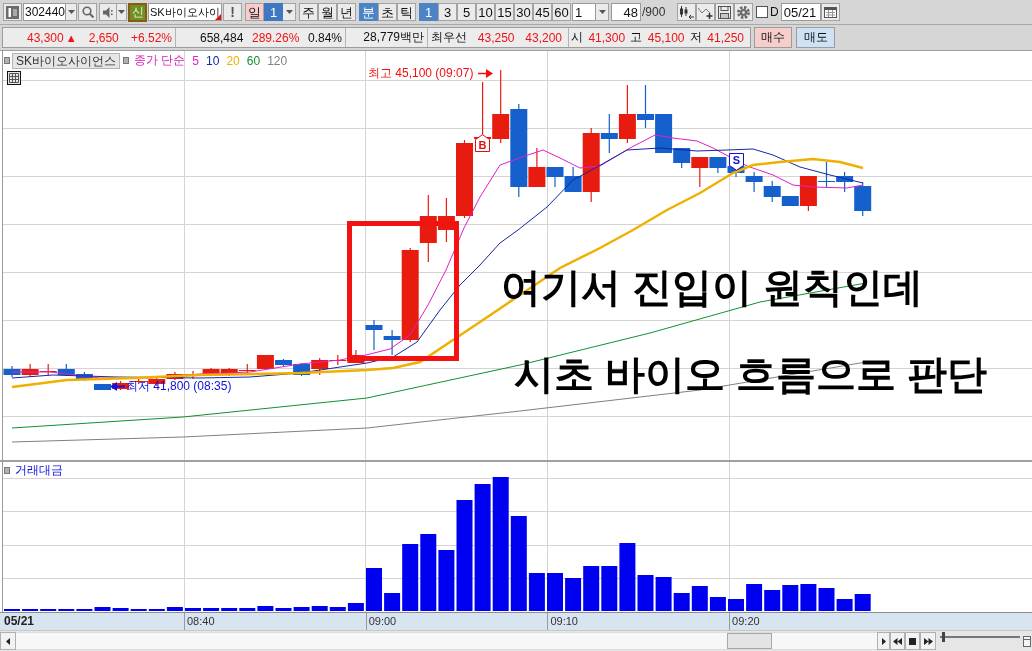 The height and width of the screenshot is (651, 1032). What do you see at coordinates (774, 12) in the screenshot?
I see `checkbox-label: D` at bounding box center [774, 12].